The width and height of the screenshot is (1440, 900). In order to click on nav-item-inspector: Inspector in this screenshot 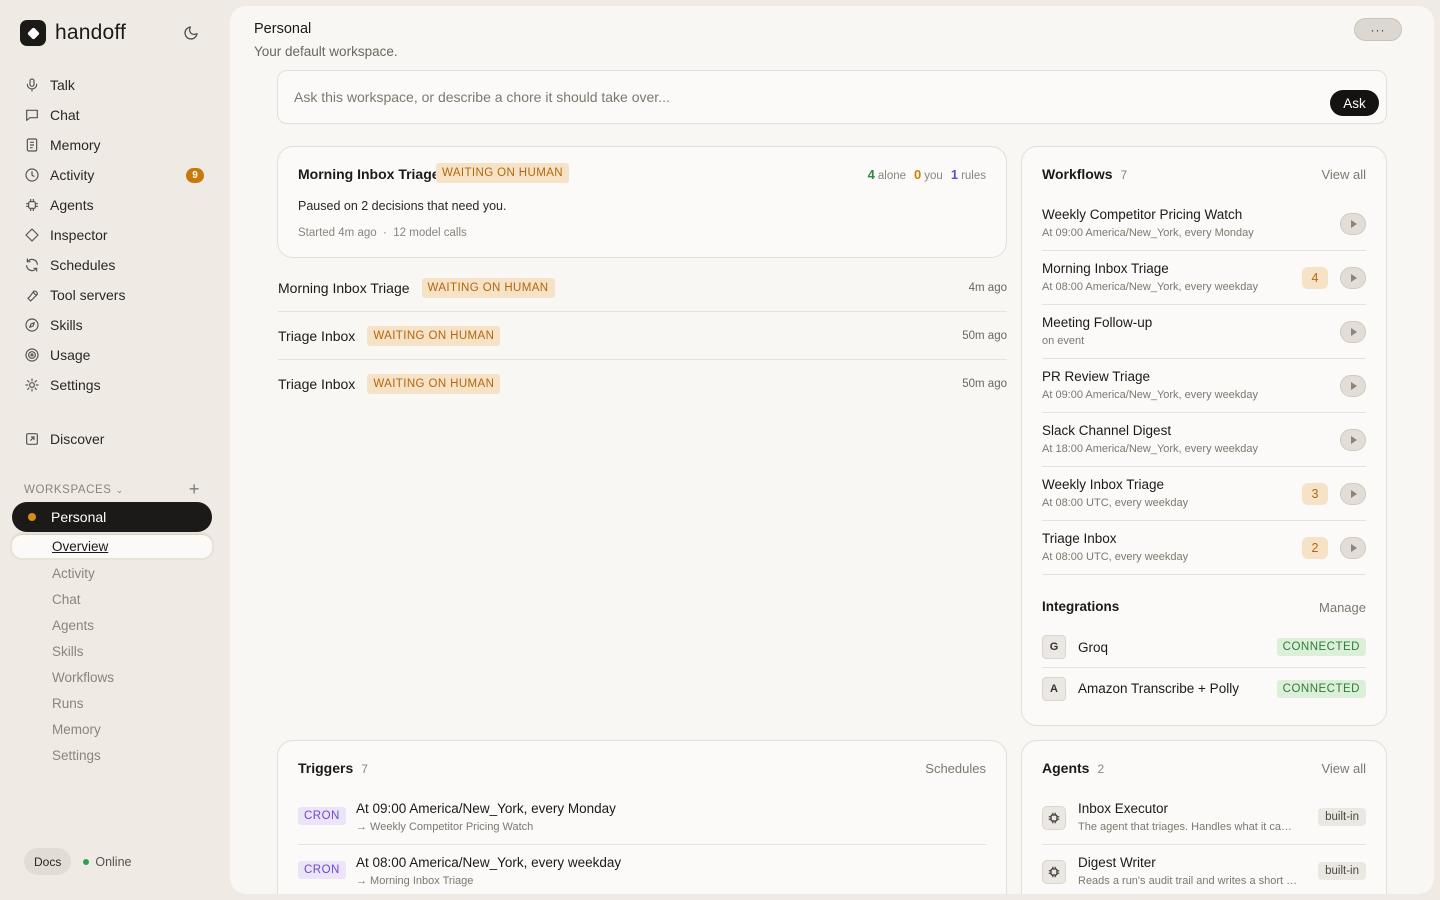, I will do `click(112, 235)`.